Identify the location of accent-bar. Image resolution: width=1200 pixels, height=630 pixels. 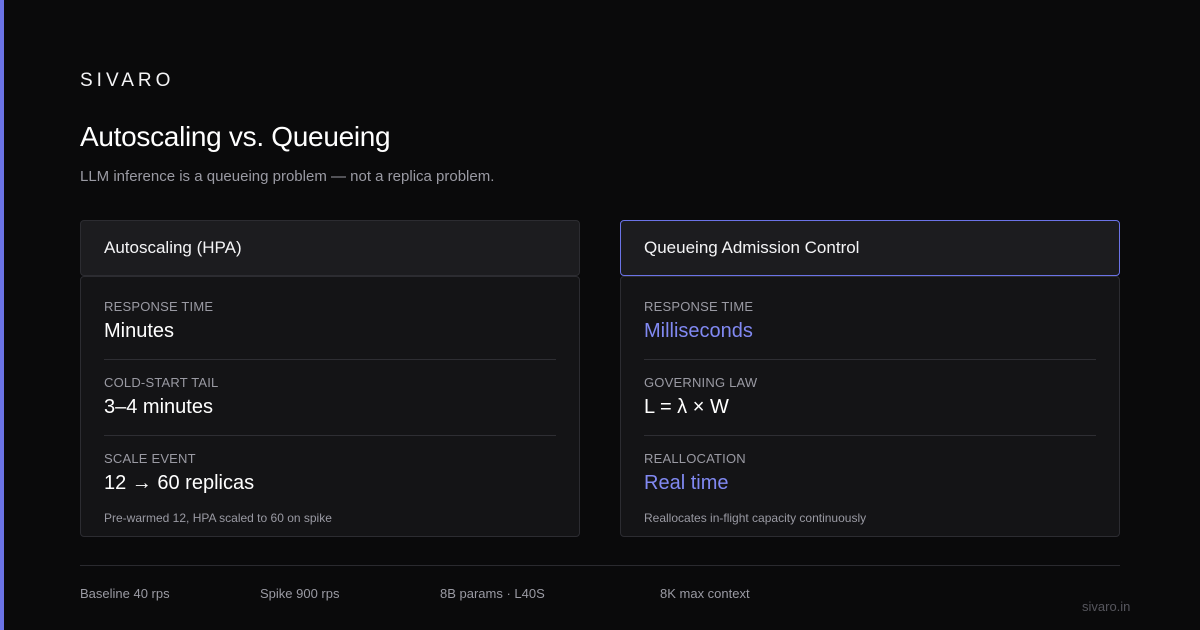
(2, 315).